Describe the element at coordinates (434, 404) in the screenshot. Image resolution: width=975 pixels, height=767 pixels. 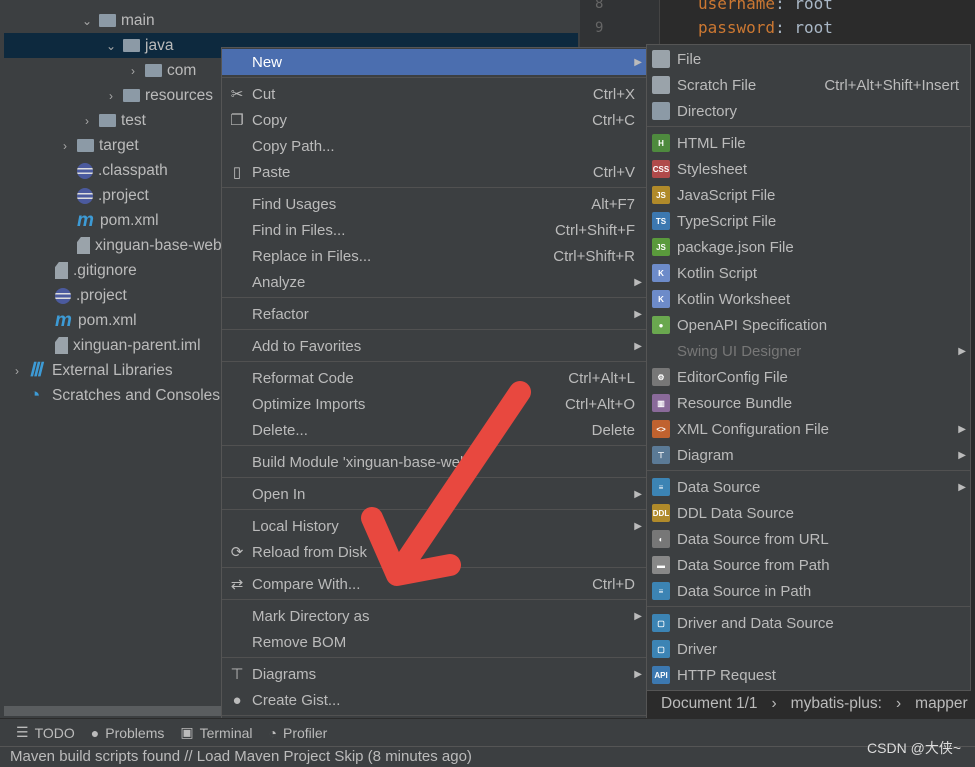
I see `menu-item-optimize-imports: Optimize Imports Ctrl+Alt+O` at that location.